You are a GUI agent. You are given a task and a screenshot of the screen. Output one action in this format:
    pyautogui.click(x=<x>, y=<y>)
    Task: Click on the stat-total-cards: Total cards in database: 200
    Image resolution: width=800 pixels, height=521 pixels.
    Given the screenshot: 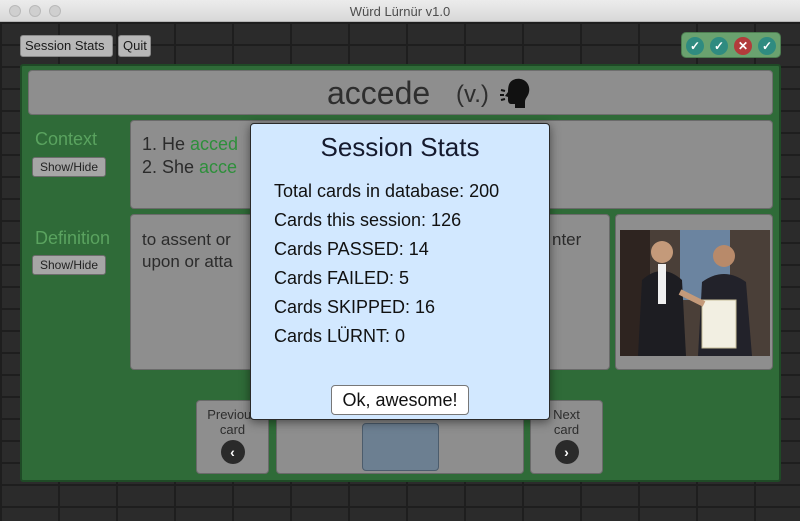 What is the action you would take?
    pyautogui.click(x=387, y=191)
    